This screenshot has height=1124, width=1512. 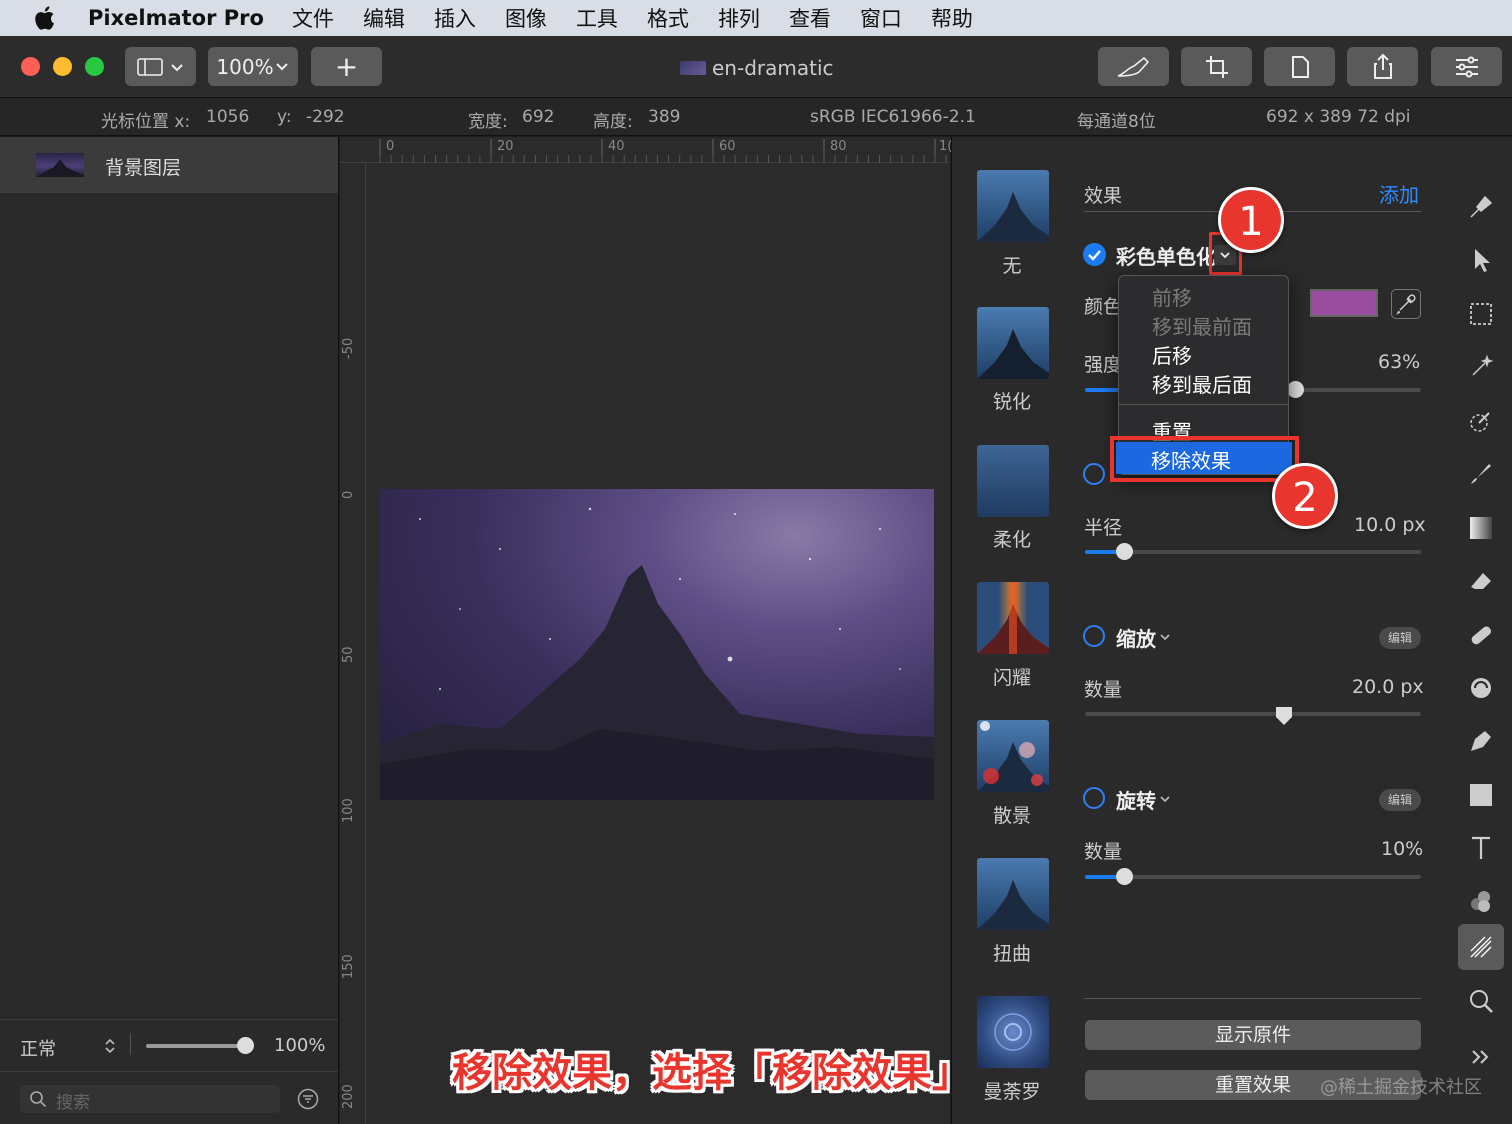 What do you see at coordinates (245, 1045) in the screenshot?
I see `opacity-slider-knob` at bounding box center [245, 1045].